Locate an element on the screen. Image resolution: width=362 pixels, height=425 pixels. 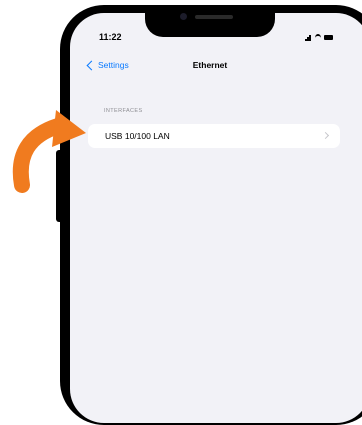
battery-icon is located at coordinates (328, 37).